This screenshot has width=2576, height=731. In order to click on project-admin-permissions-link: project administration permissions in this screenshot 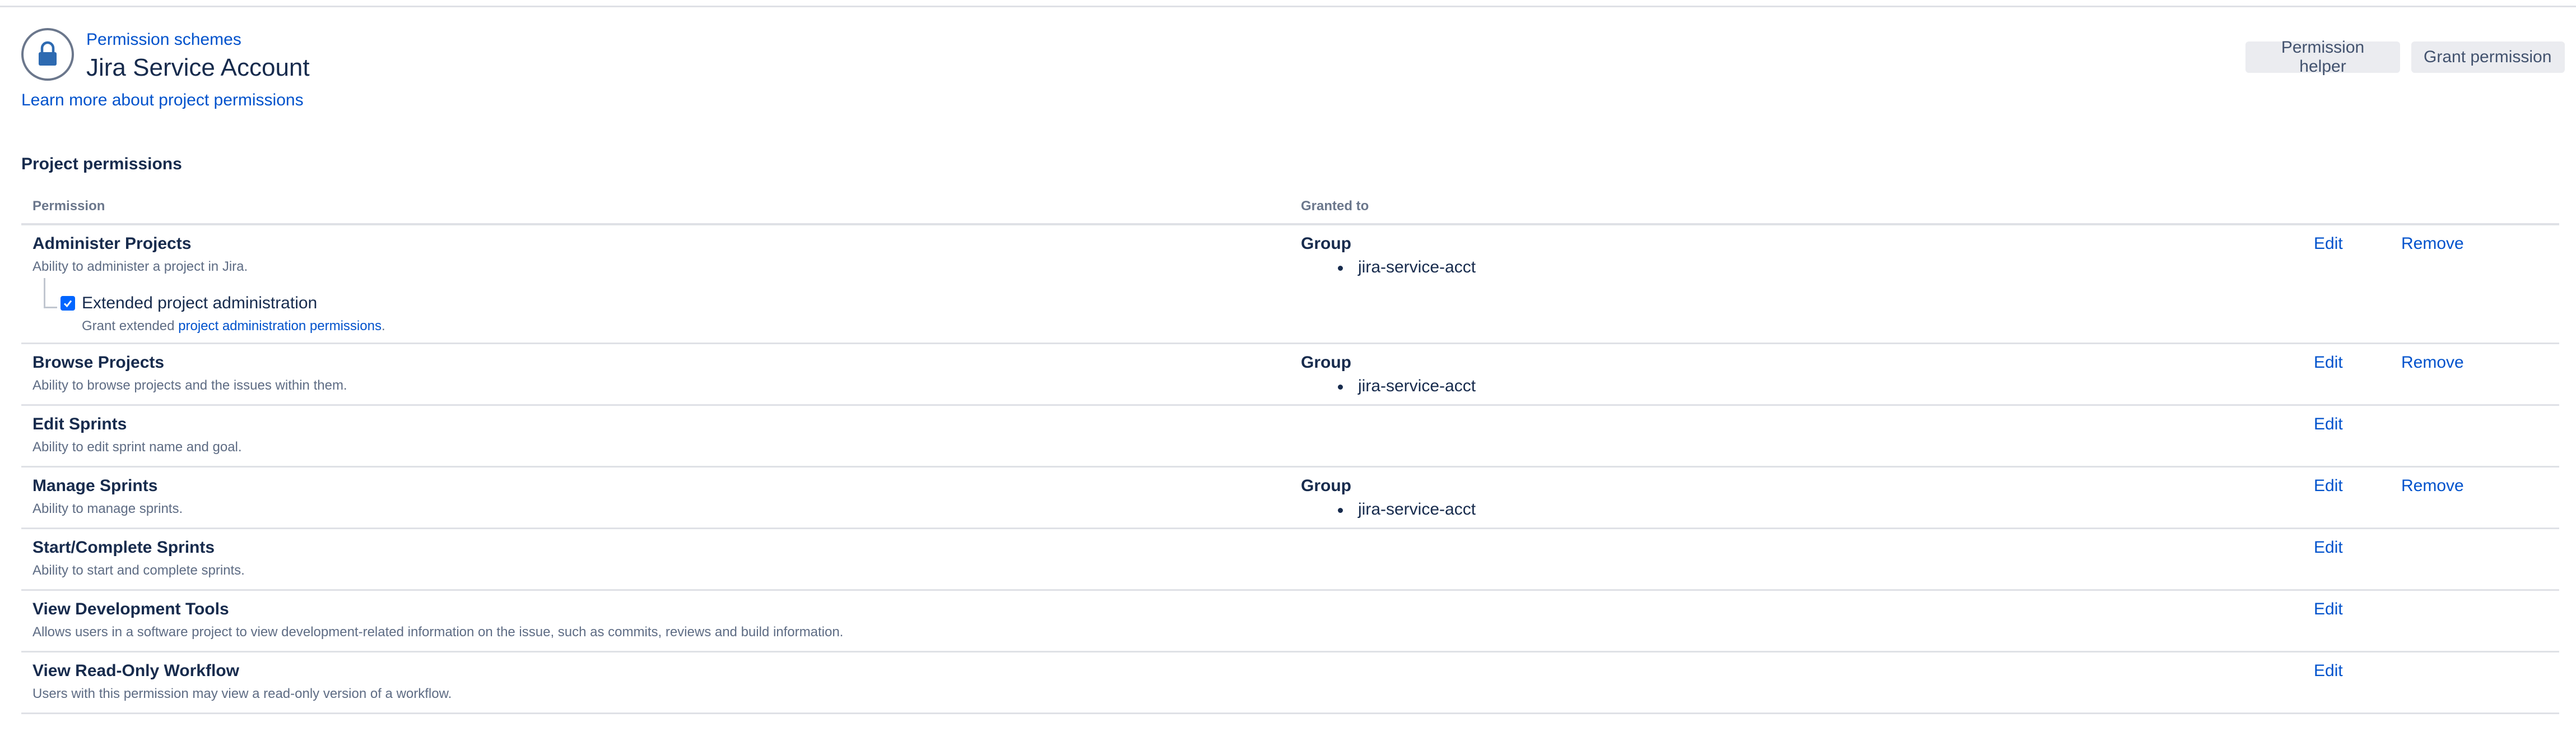, I will do `click(280, 326)`.